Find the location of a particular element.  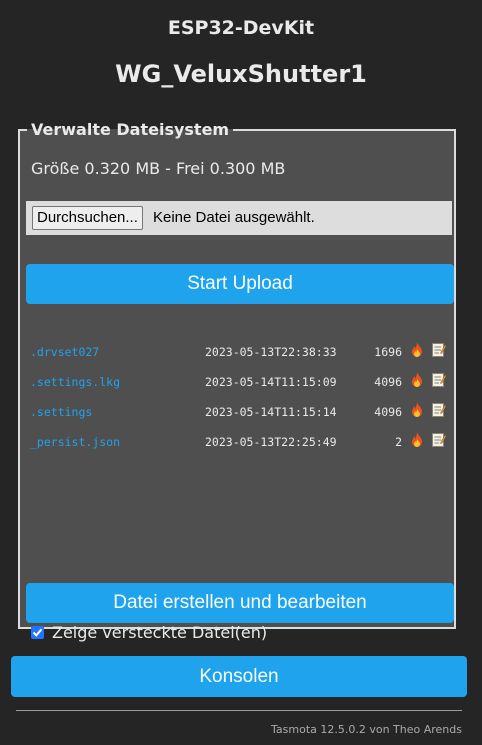

page-title: WG_VeluxShutter1 is located at coordinates (241, 74).